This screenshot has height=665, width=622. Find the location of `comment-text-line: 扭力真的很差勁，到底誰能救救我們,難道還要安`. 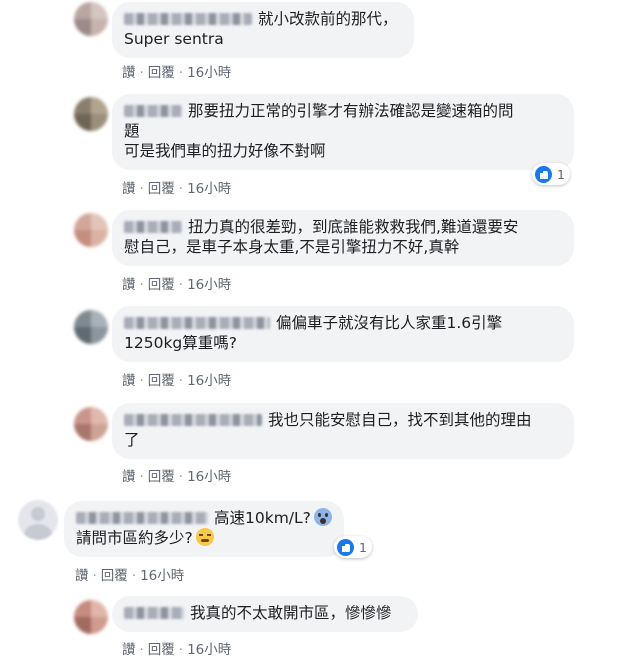

comment-text-line: 扭力真的很差勁，到底誰能救救我們,難道還要安 is located at coordinates (353, 227).